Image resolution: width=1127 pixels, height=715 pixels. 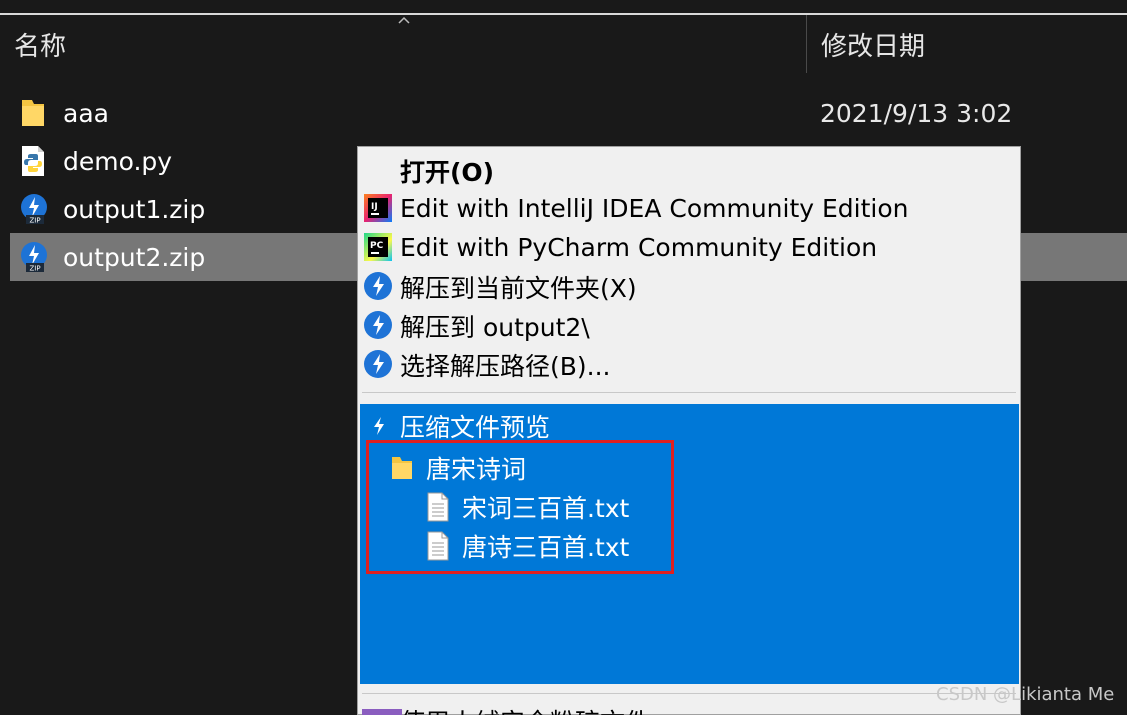 I want to click on lightning-icon, so click(x=379, y=426).